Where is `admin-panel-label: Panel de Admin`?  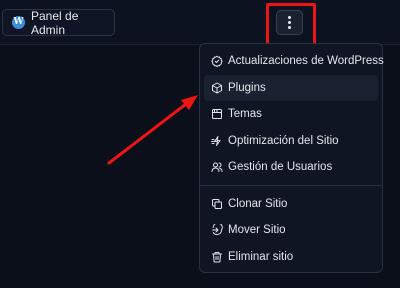 admin-panel-label: Panel de Admin is located at coordinates (55, 22).